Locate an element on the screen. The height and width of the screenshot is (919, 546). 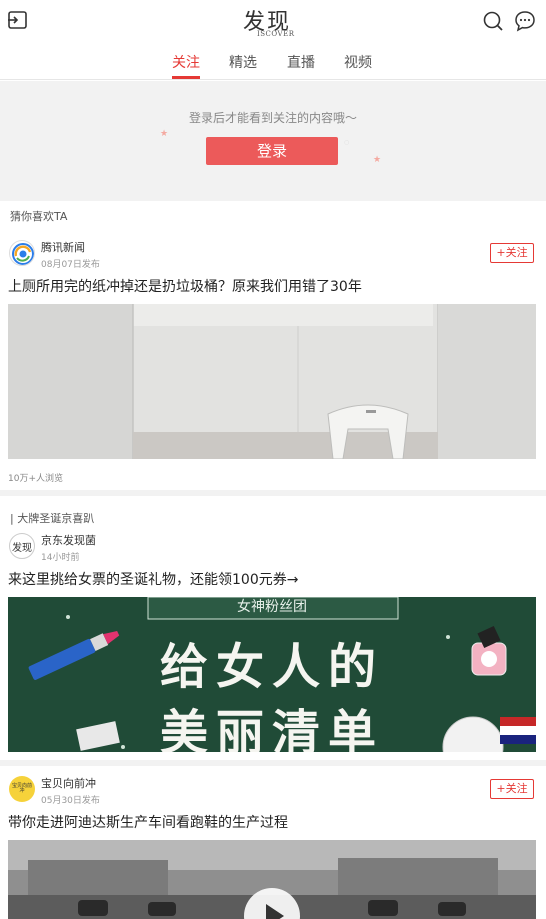
active-tab-indicator is located at coordinates (186, 77).